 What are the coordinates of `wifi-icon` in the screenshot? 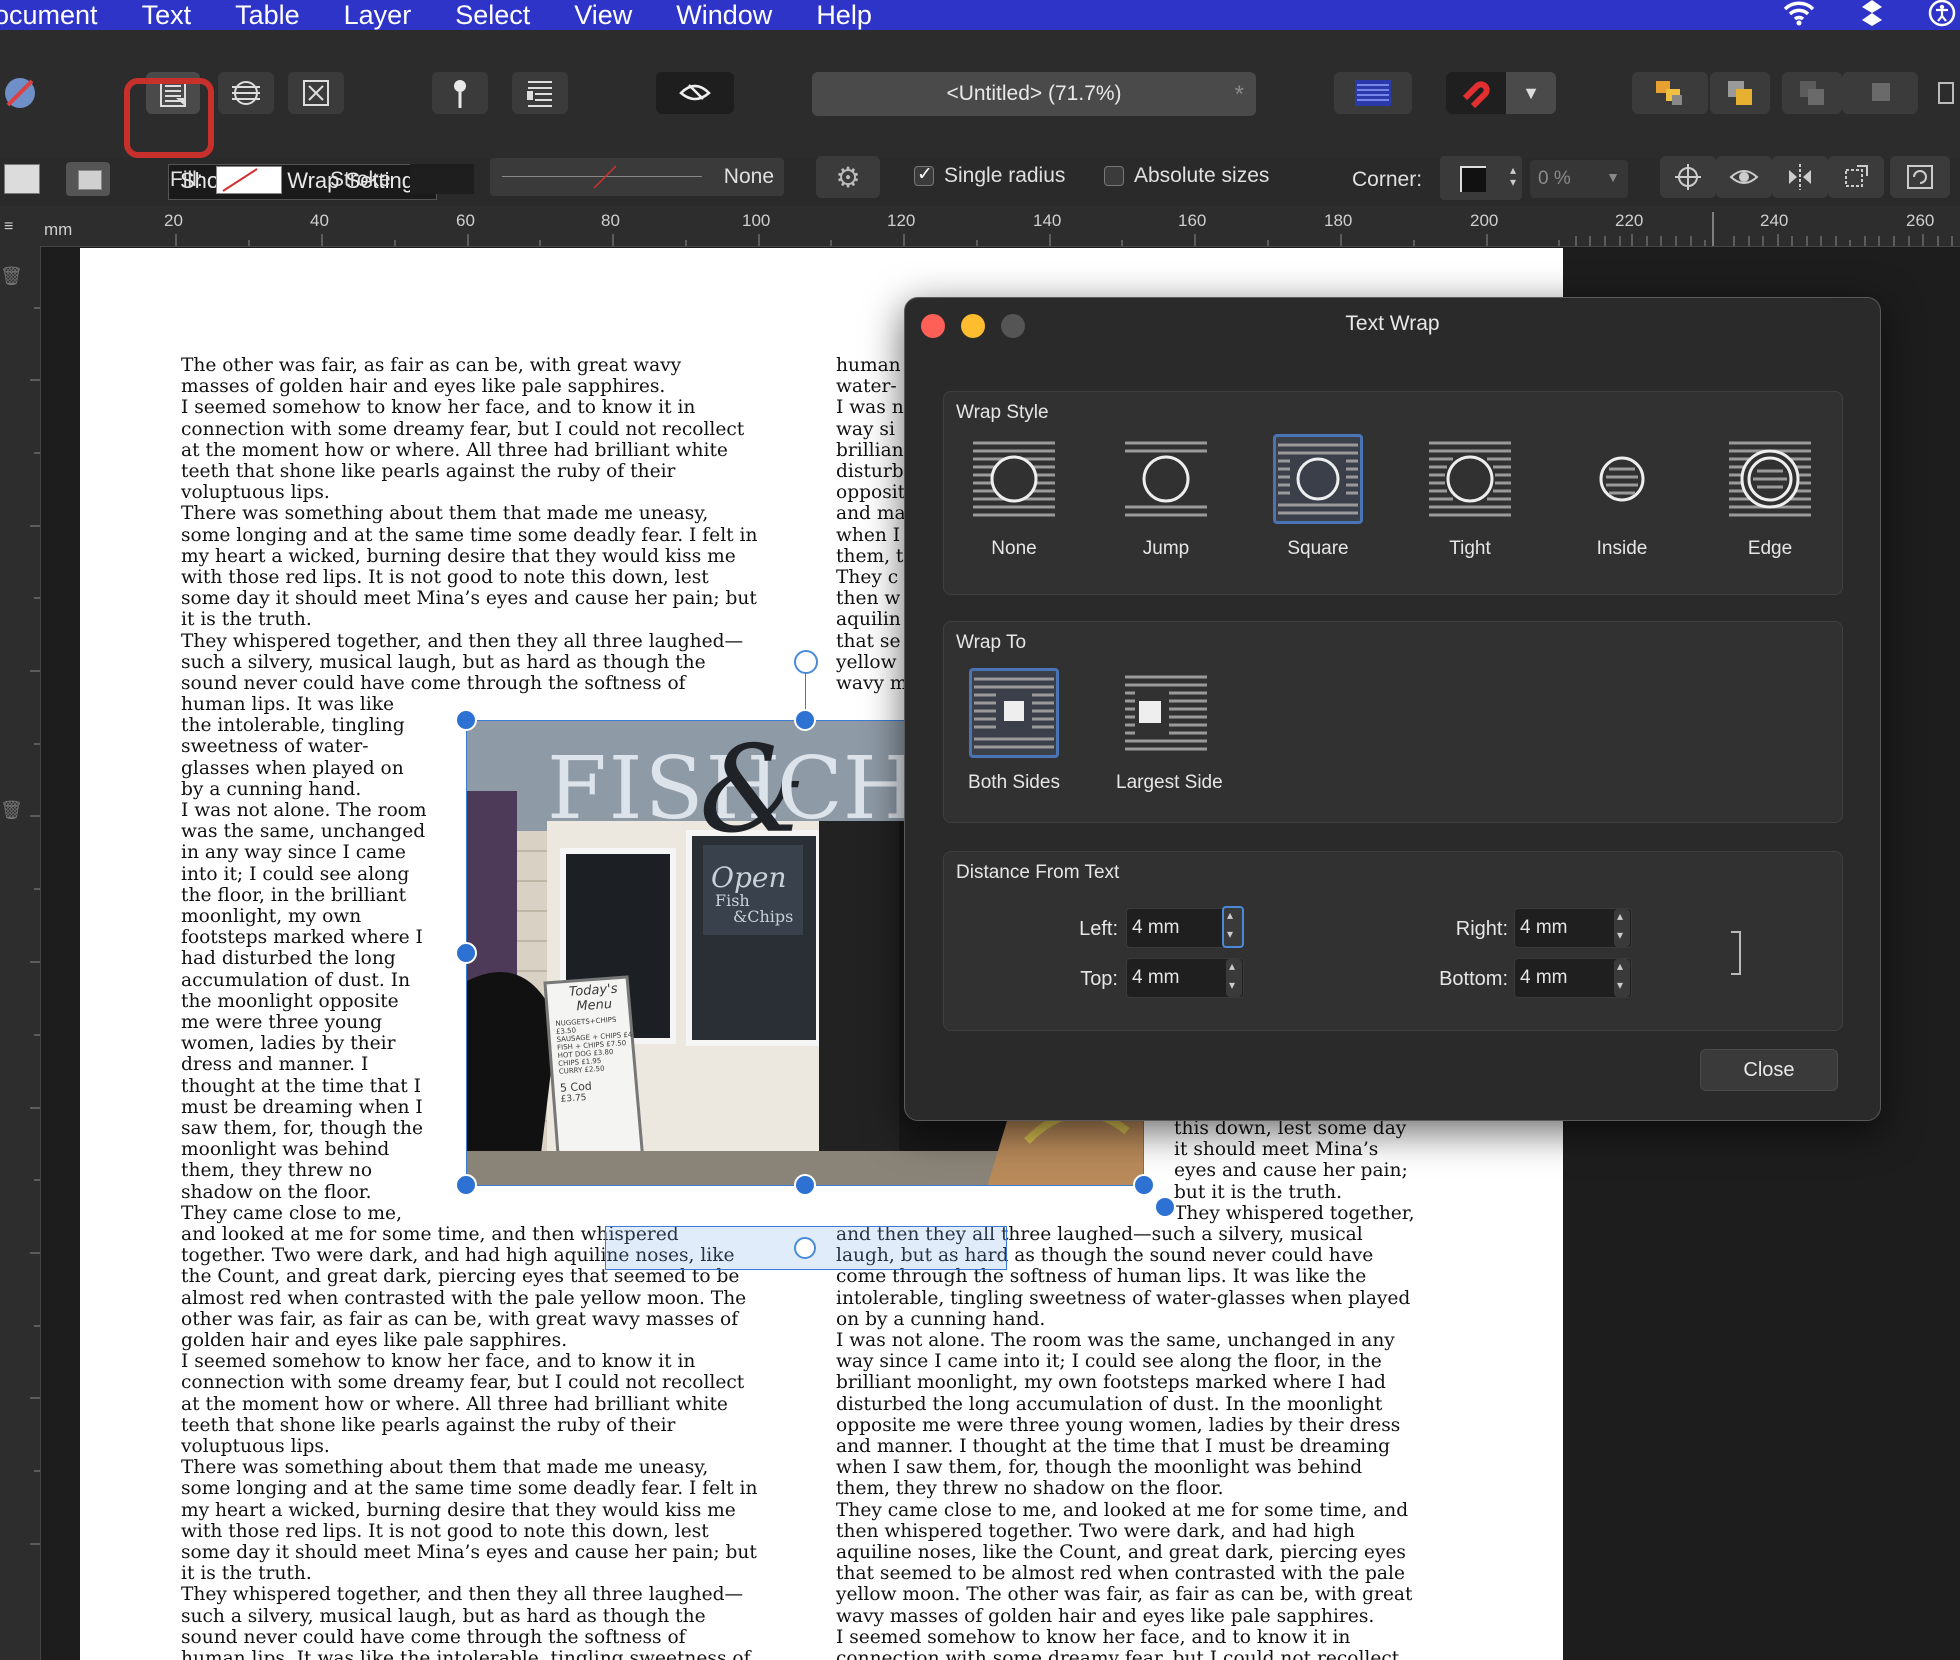 It's located at (1799, 15).